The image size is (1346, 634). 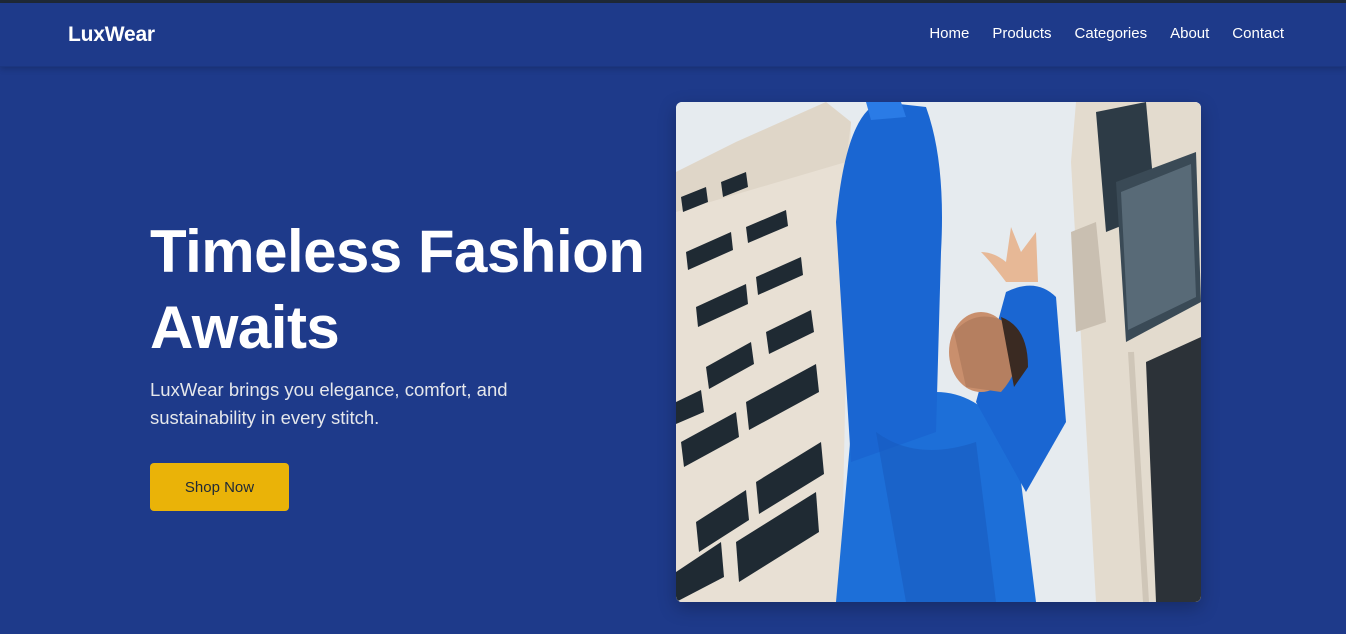 What do you see at coordinates (111, 35) in the screenshot?
I see `brand-logo: LuxWear` at bounding box center [111, 35].